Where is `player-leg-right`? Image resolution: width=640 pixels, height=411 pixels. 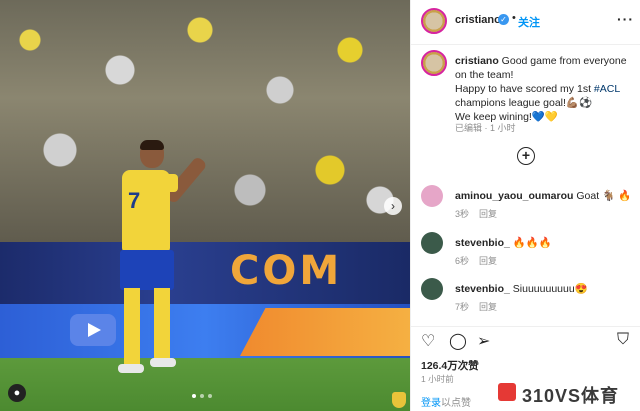
player-leg-right is located at coordinates (162, 325).